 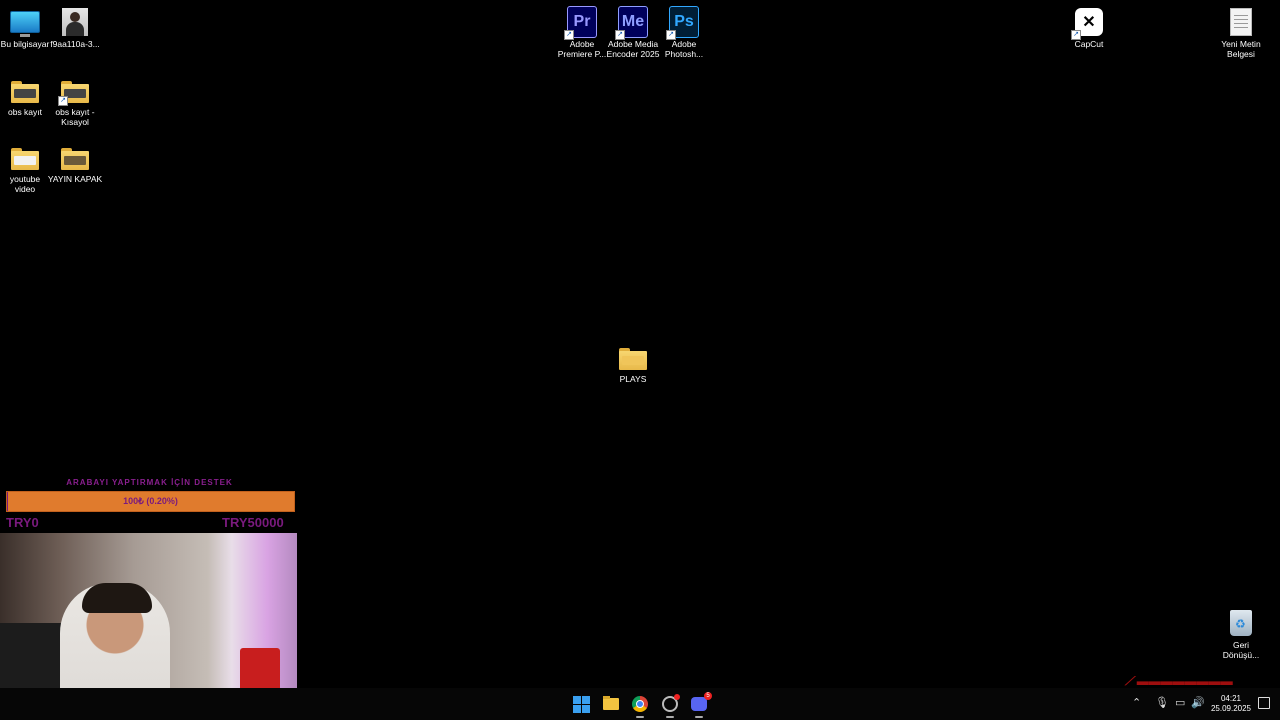 What do you see at coordinates (75, 179) in the screenshot?
I see `desktop-icon-label: YAYIN KAPAK` at bounding box center [75, 179].